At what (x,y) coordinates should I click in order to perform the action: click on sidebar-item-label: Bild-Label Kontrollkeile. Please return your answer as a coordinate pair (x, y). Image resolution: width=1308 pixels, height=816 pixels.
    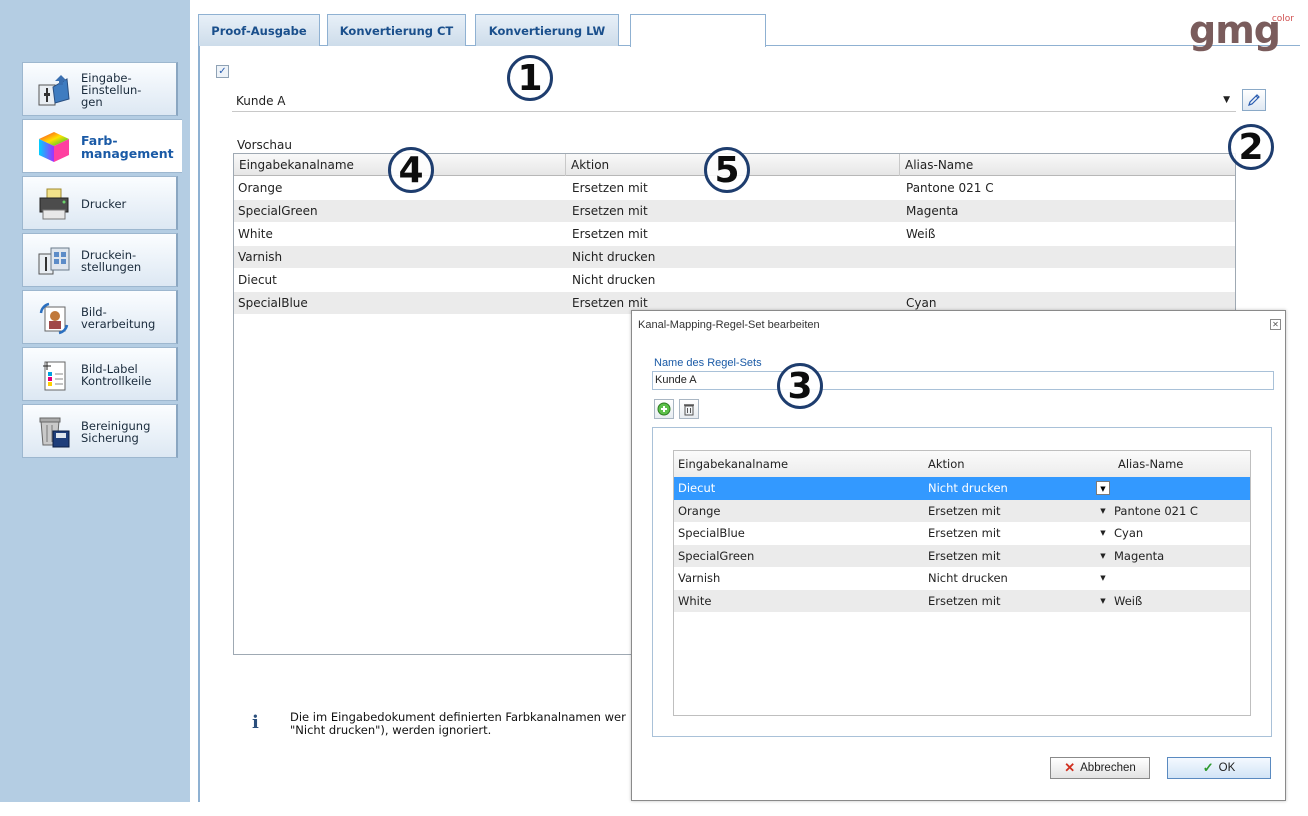
    Looking at the image, I should click on (116, 375).